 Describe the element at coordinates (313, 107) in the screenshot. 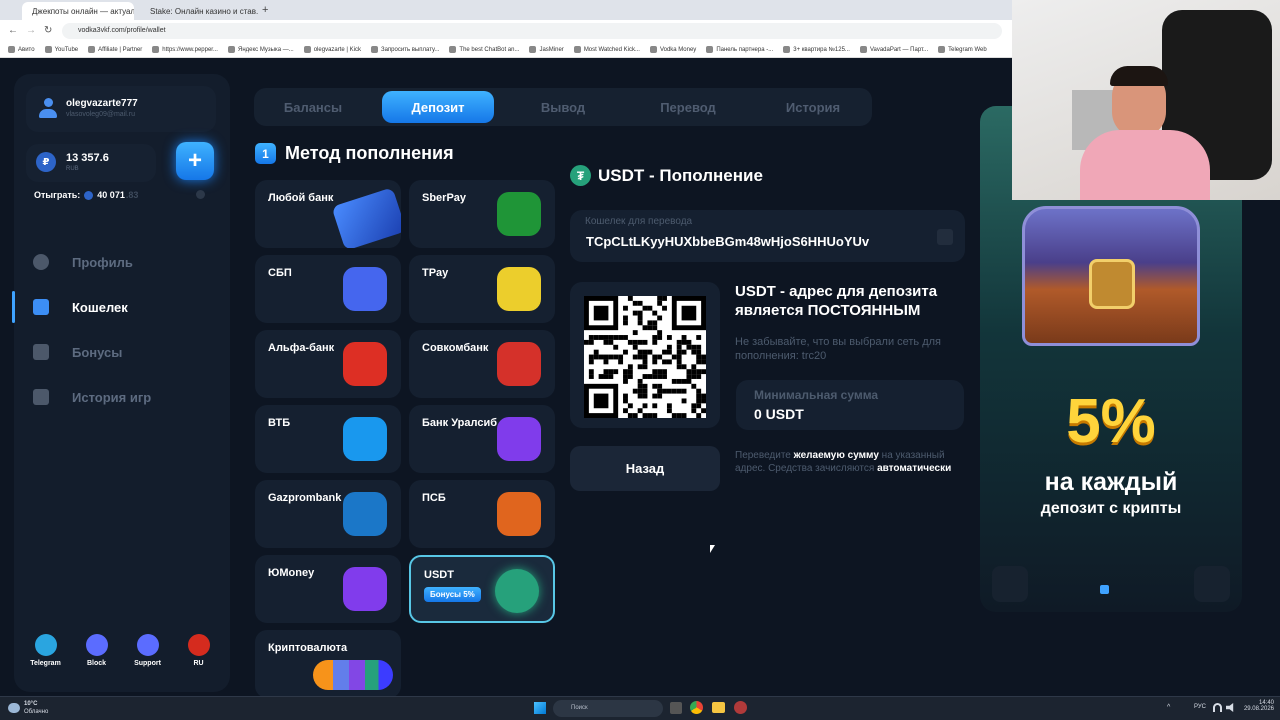

I see `tab-balances: Балансы` at that location.